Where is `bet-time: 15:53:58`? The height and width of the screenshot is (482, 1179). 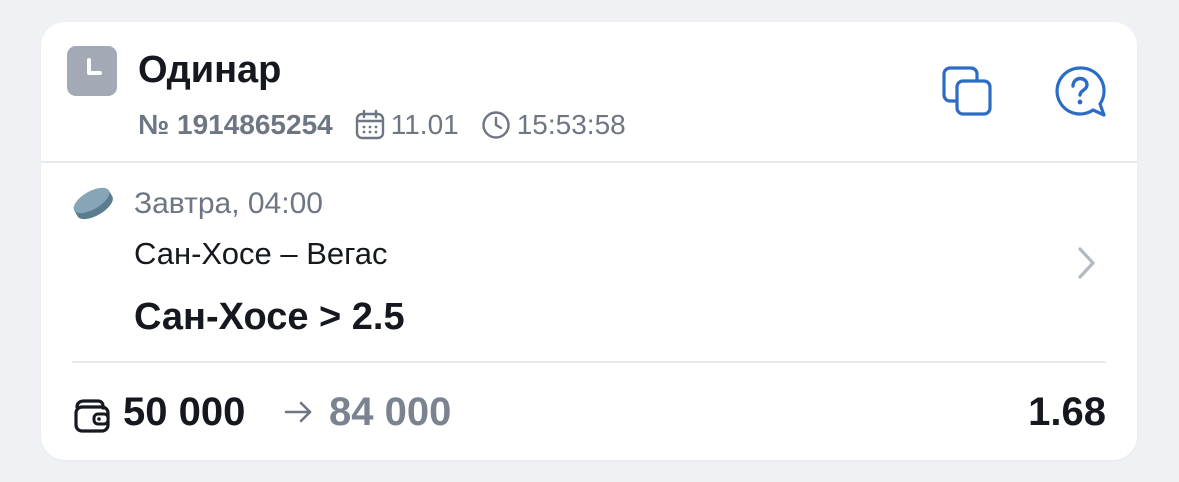
bet-time: 15:53:58 is located at coordinates (571, 124).